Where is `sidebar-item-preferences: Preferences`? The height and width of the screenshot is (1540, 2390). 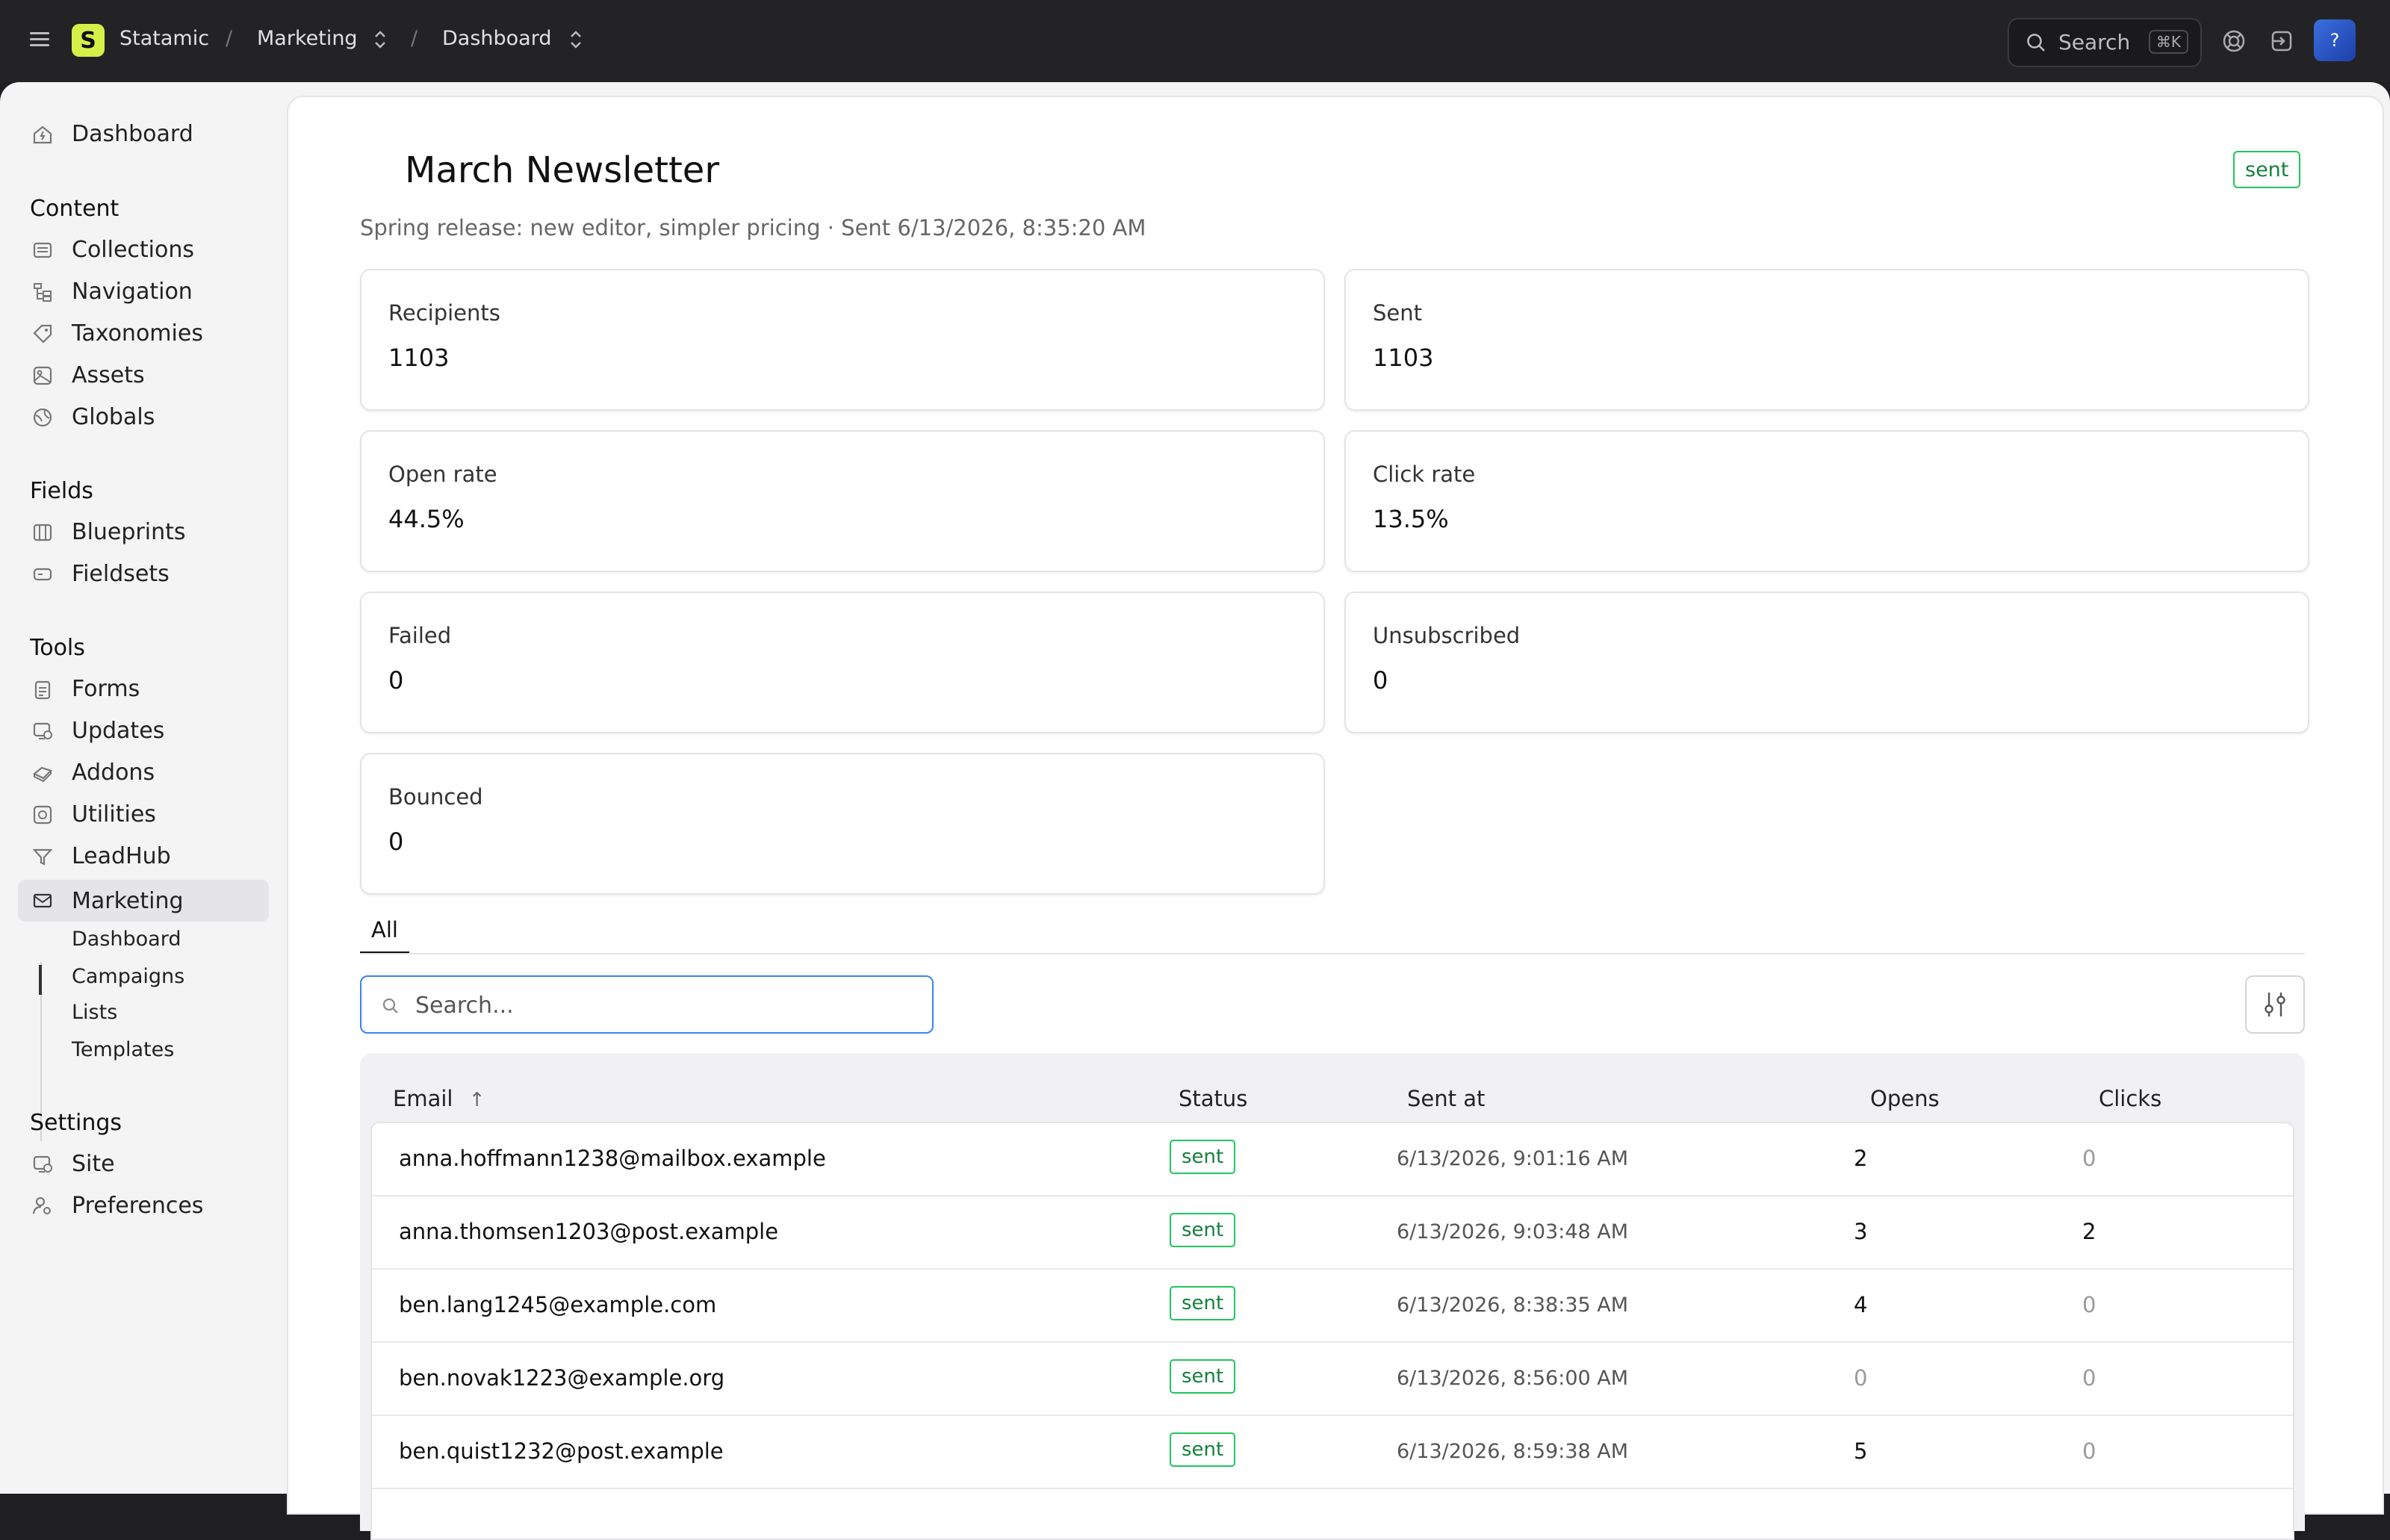
sidebar-item-preferences: Preferences is located at coordinates (116, 1206).